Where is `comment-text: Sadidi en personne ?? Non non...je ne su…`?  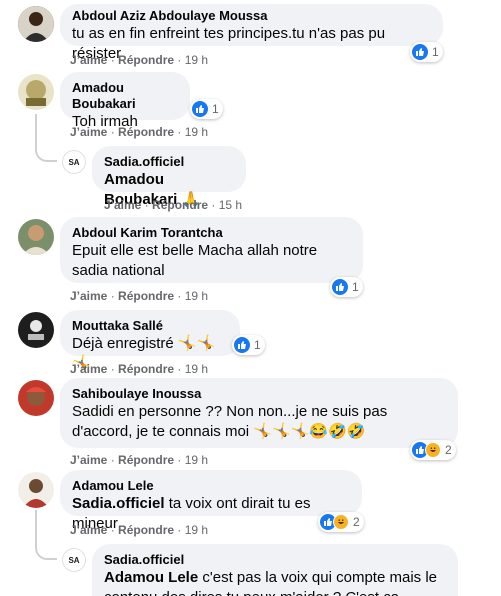 comment-text: Sadidi en personne ?? Non non...je ne su… is located at coordinates (230, 421).